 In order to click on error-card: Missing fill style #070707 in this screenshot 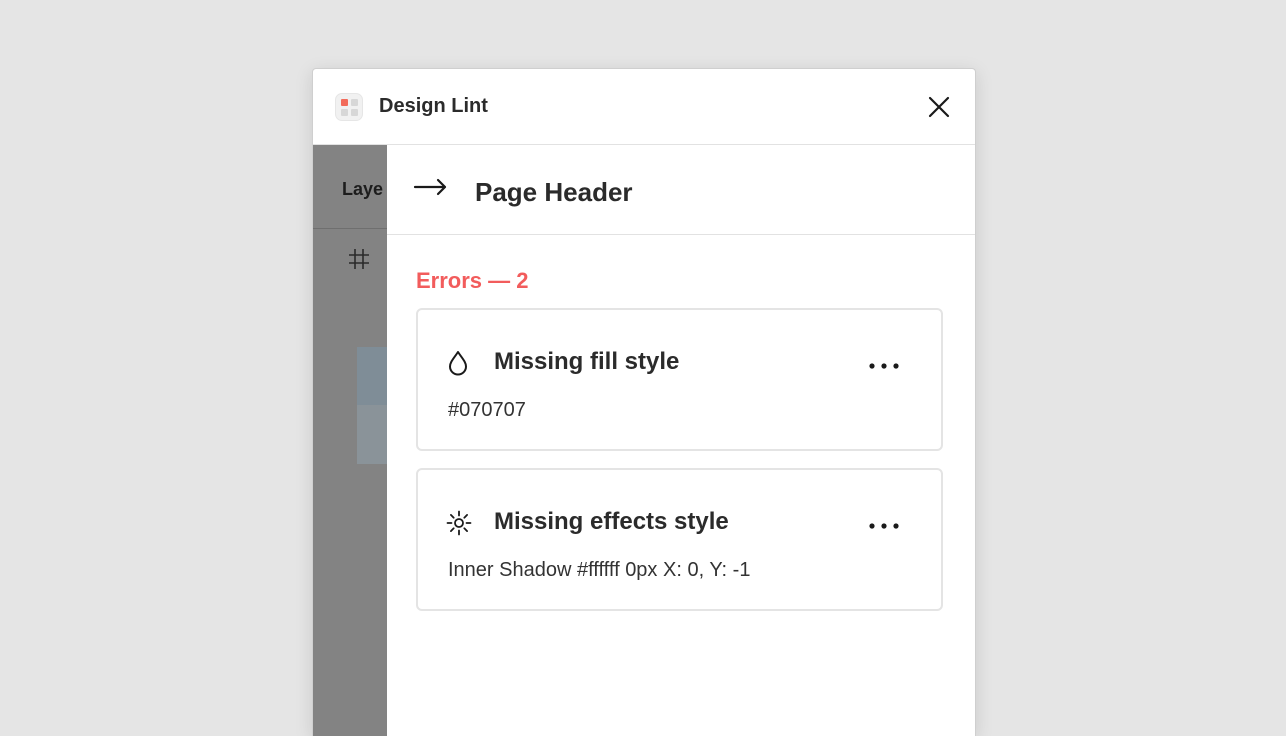, I will do `click(679, 379)`.